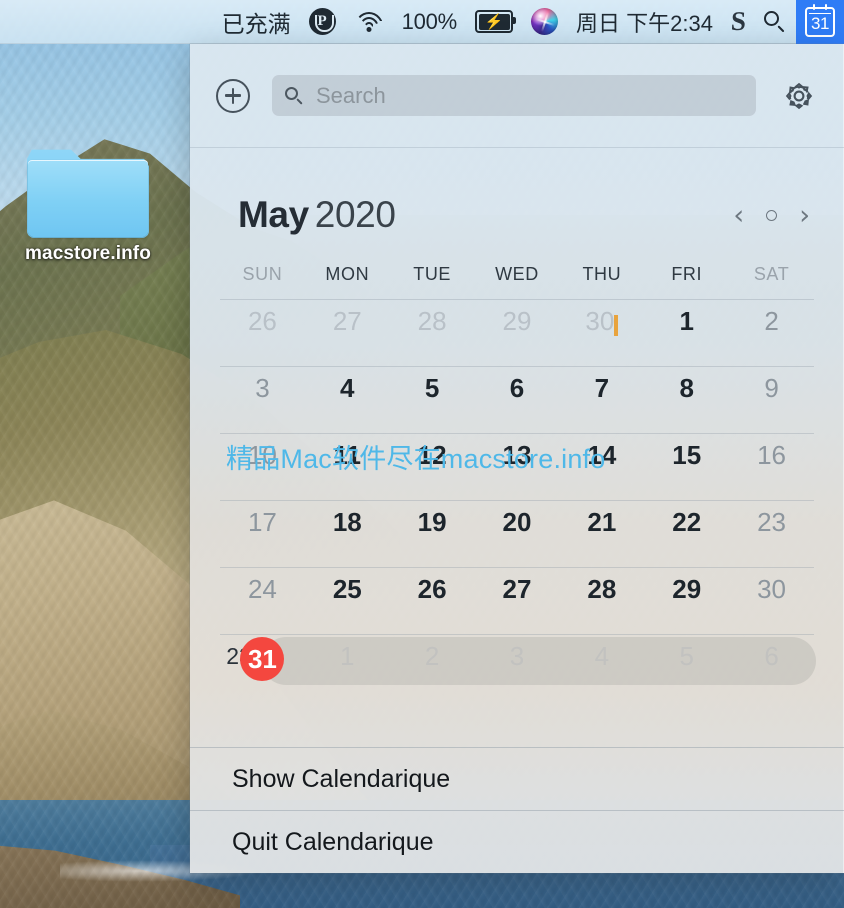 The width and height of the screenshot is (844, 908). What do you see at coordinates (686, 388) in the screenshot?
I see `day-number: 8` at bounding box center [686, 388].